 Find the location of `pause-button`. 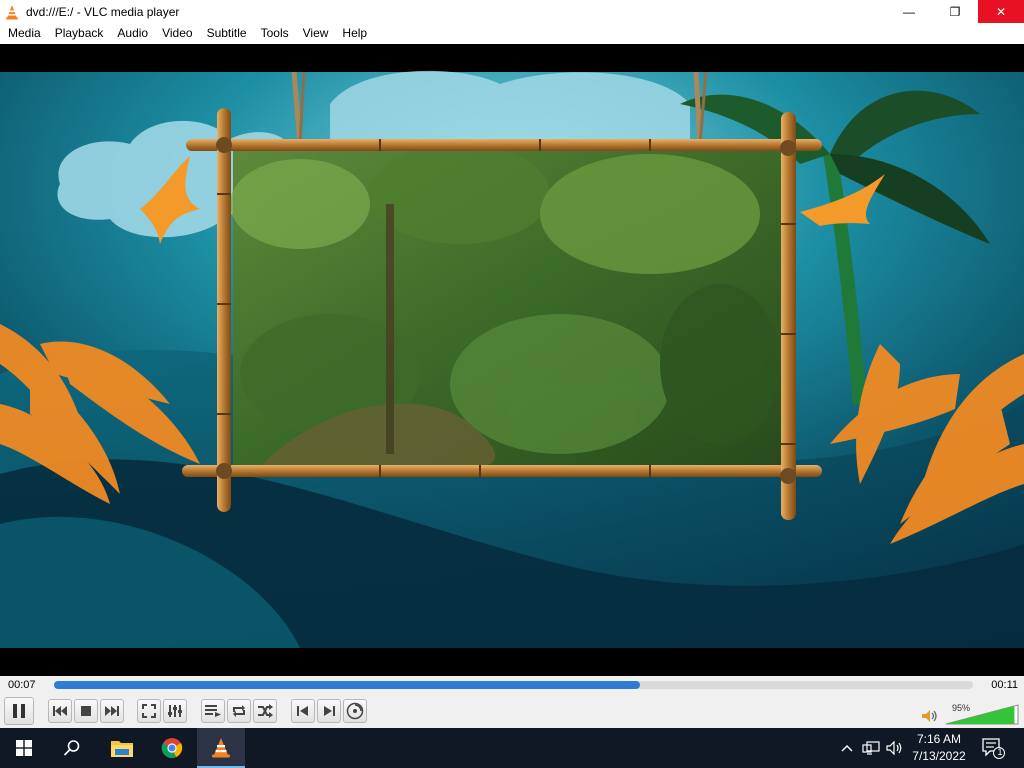

pause-button is located at coordinates (19, 711).